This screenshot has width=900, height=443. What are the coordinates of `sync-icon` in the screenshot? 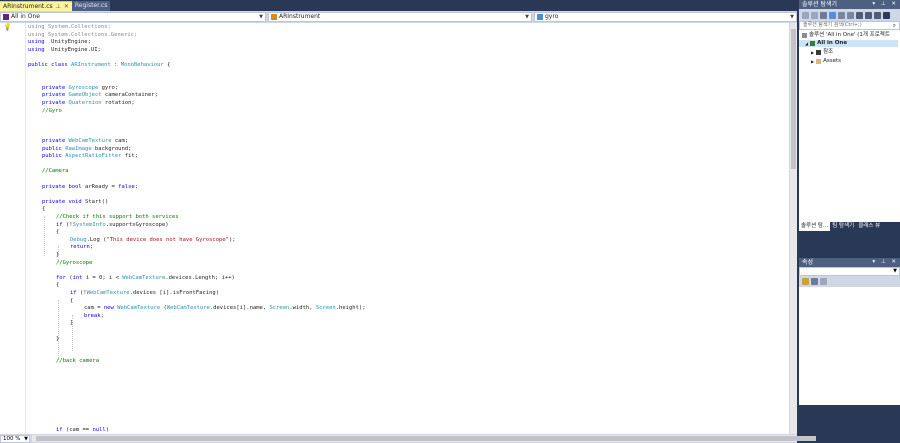 It's located at (850, 15).